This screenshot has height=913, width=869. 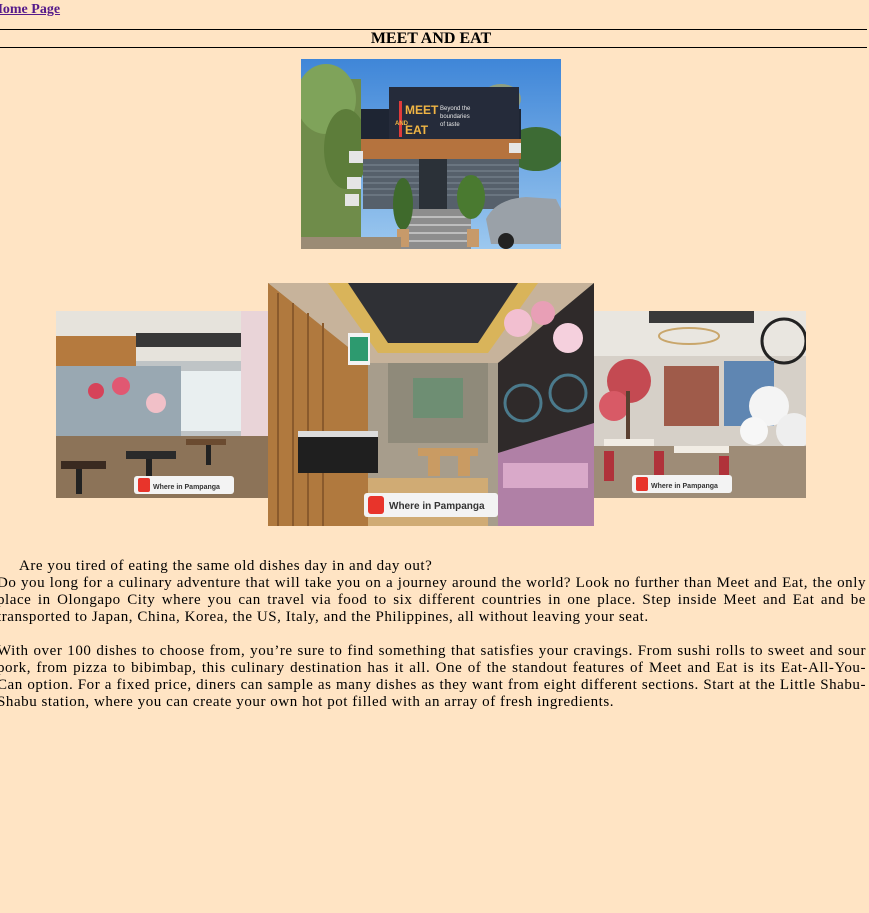 I want to click on svg-text: of taste, so click(x=450, y=125).